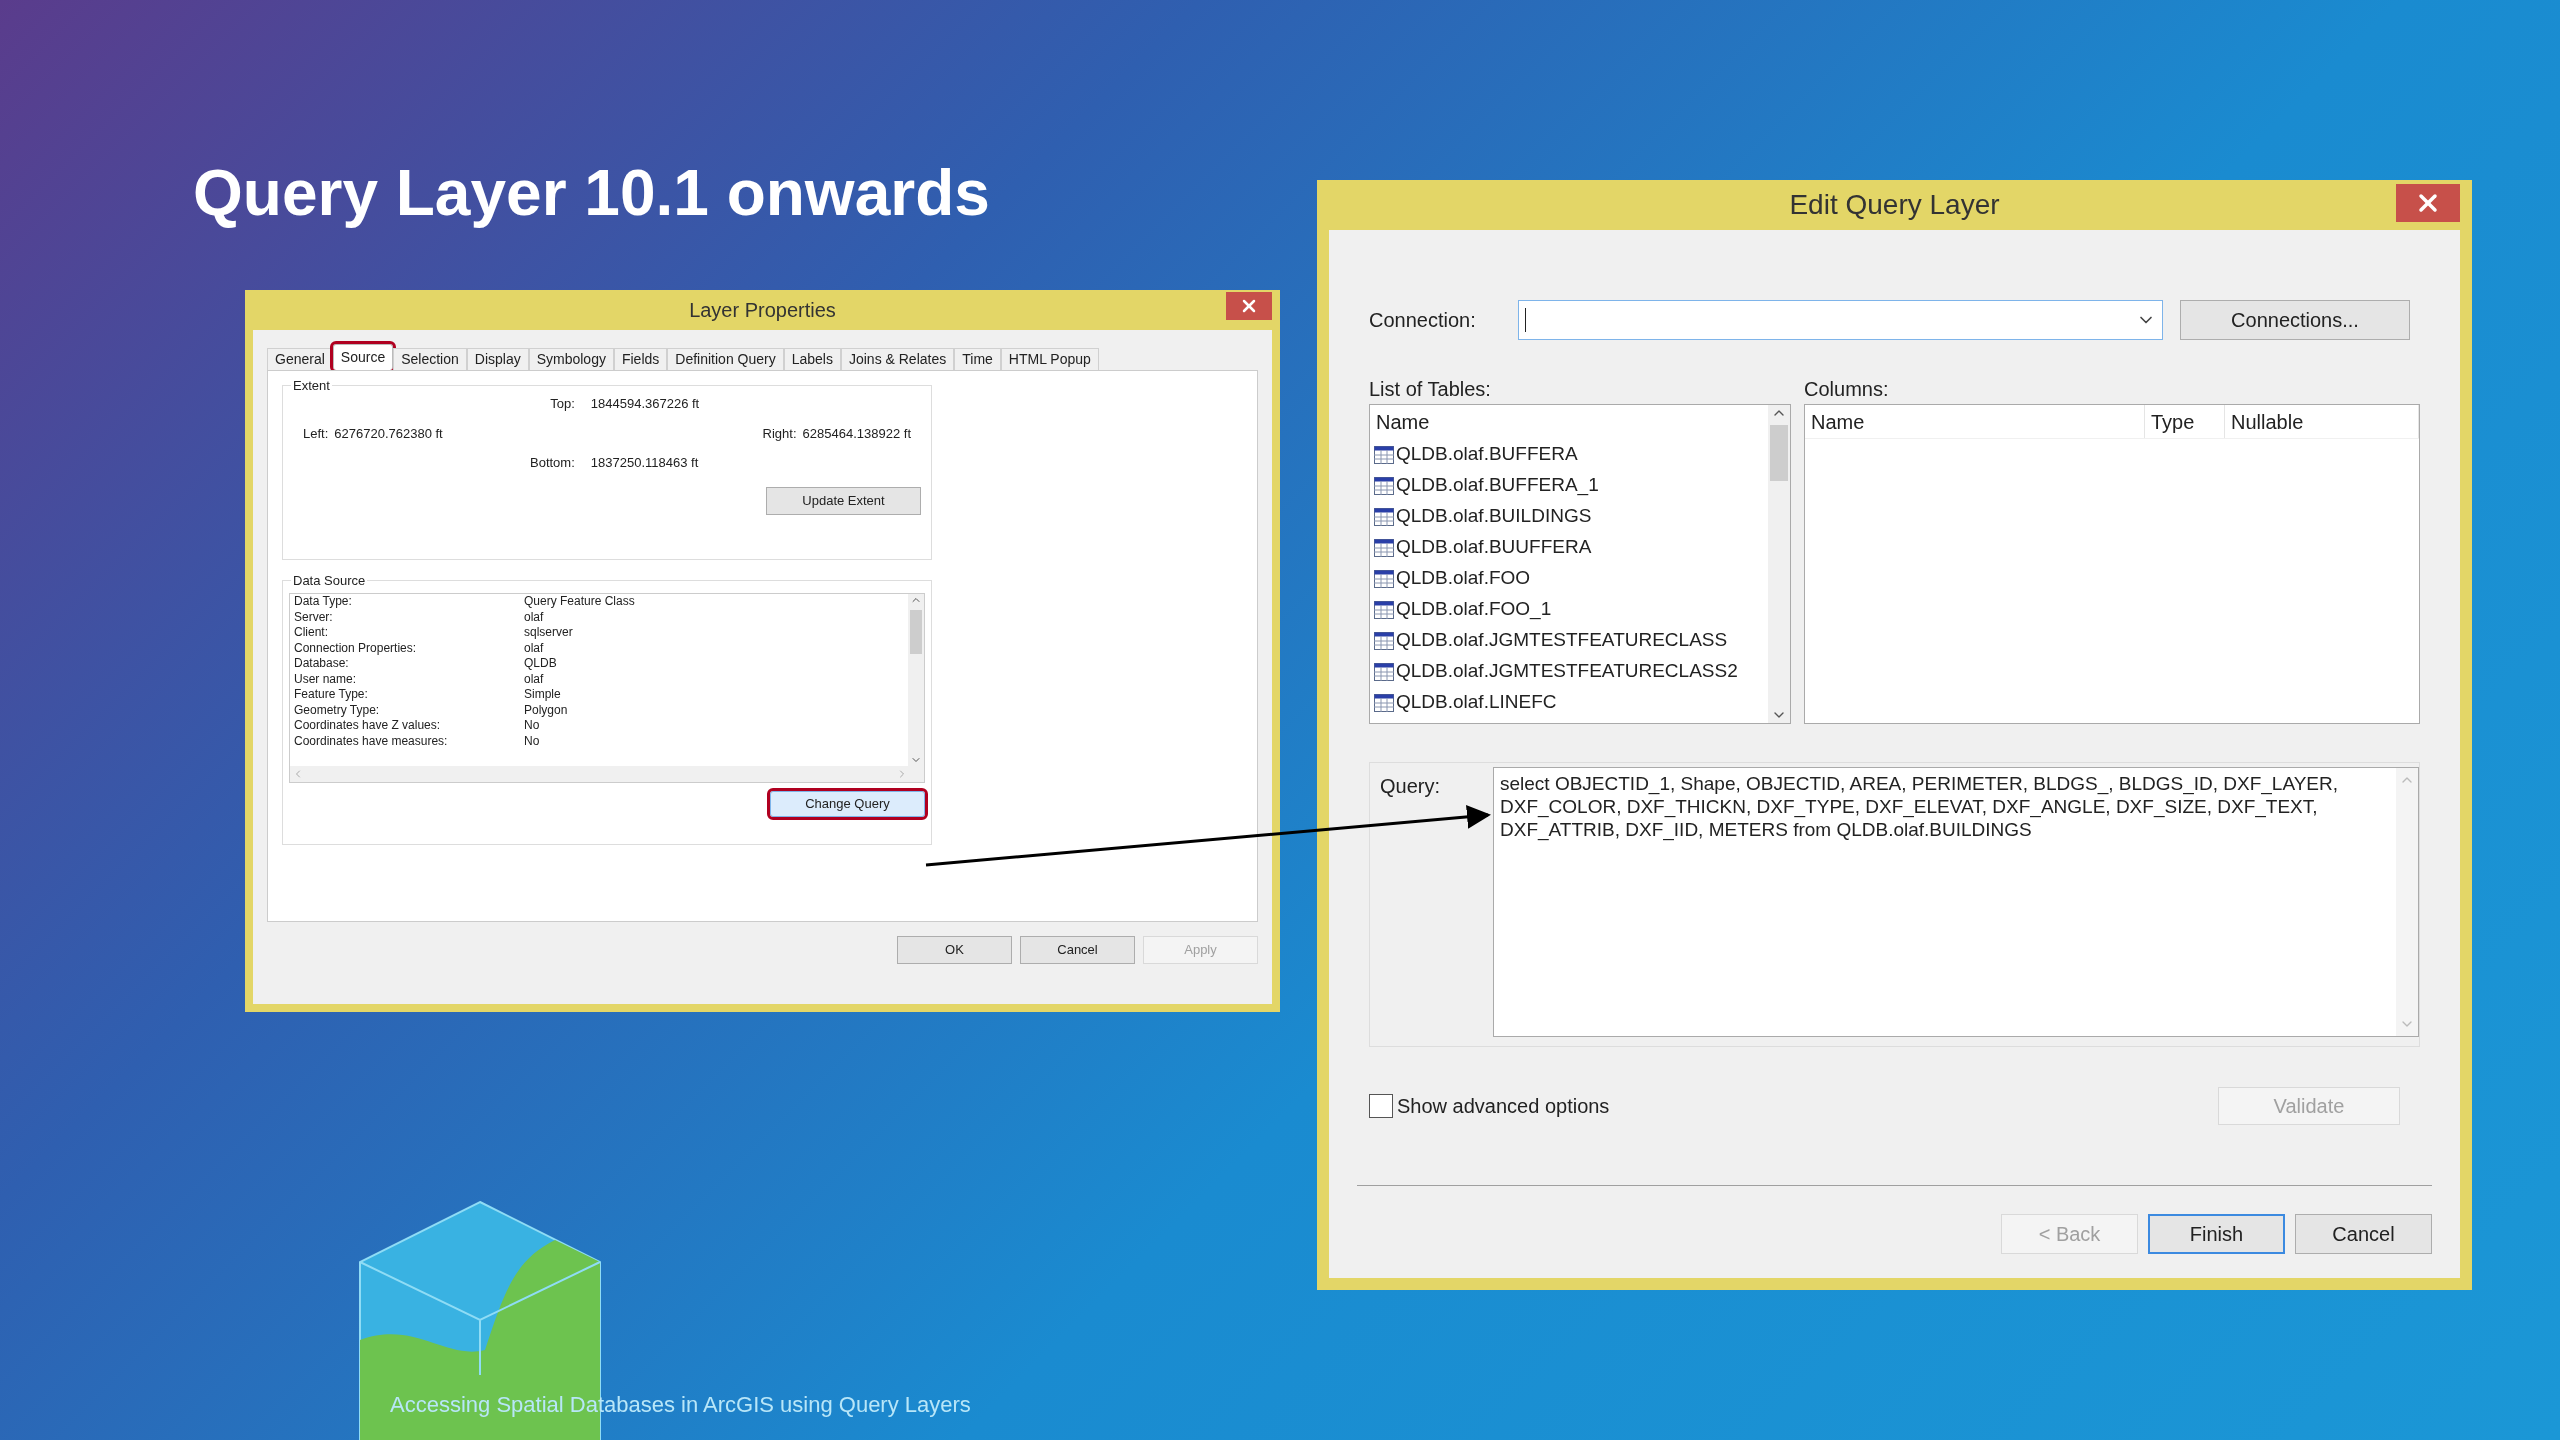 The height and width of the screenshot is (1440, 2560). I want to click on tab: Joins & Relates, so click(897, 359).